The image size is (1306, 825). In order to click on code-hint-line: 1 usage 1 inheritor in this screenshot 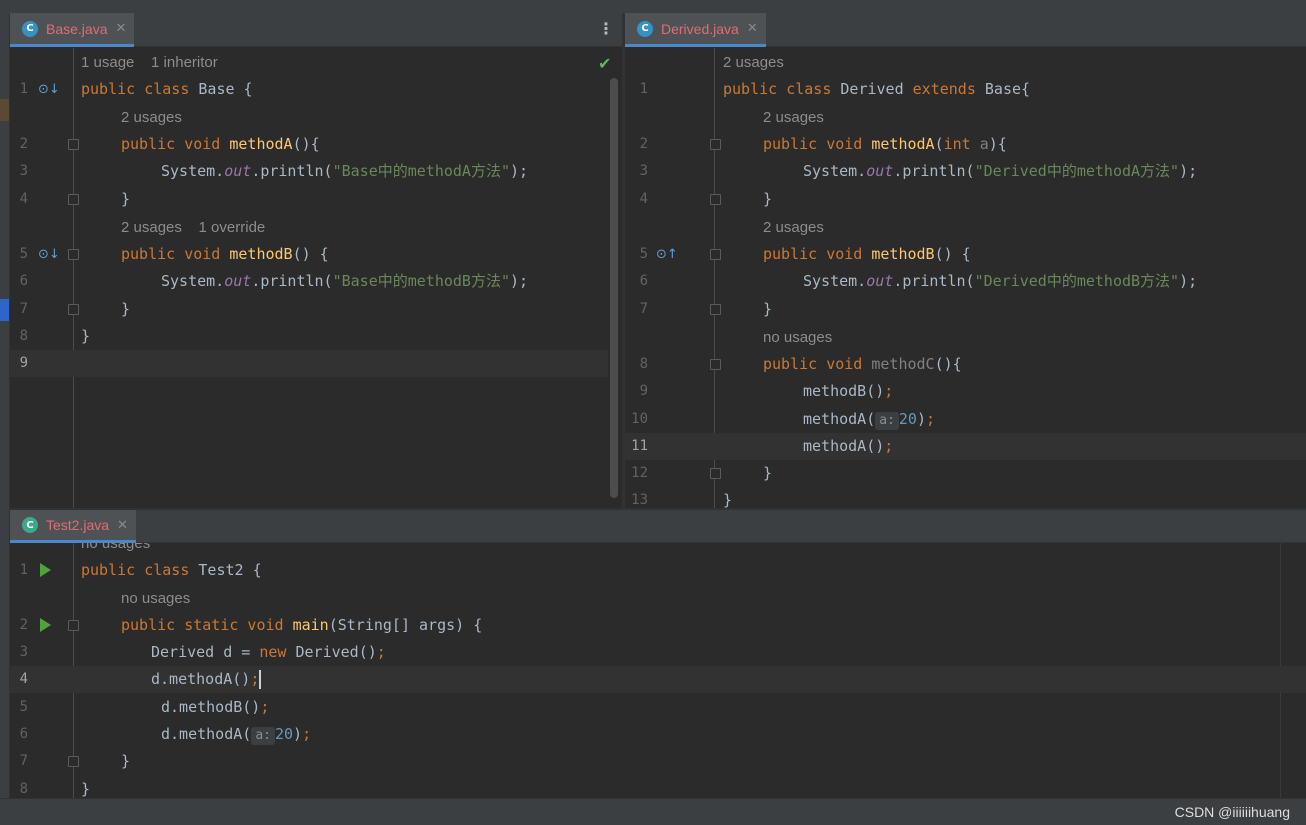, I will do `click(316, 62)`.